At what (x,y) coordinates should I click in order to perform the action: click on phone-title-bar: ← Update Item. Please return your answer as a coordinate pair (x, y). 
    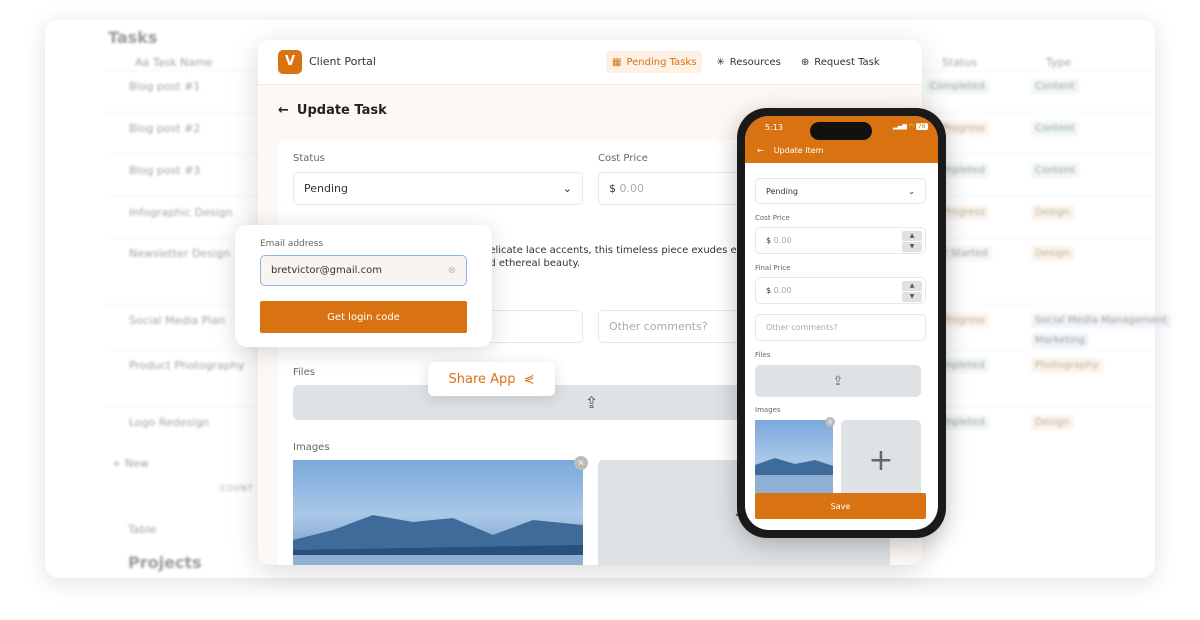
    Looking at the image, I should click on (790, 150).